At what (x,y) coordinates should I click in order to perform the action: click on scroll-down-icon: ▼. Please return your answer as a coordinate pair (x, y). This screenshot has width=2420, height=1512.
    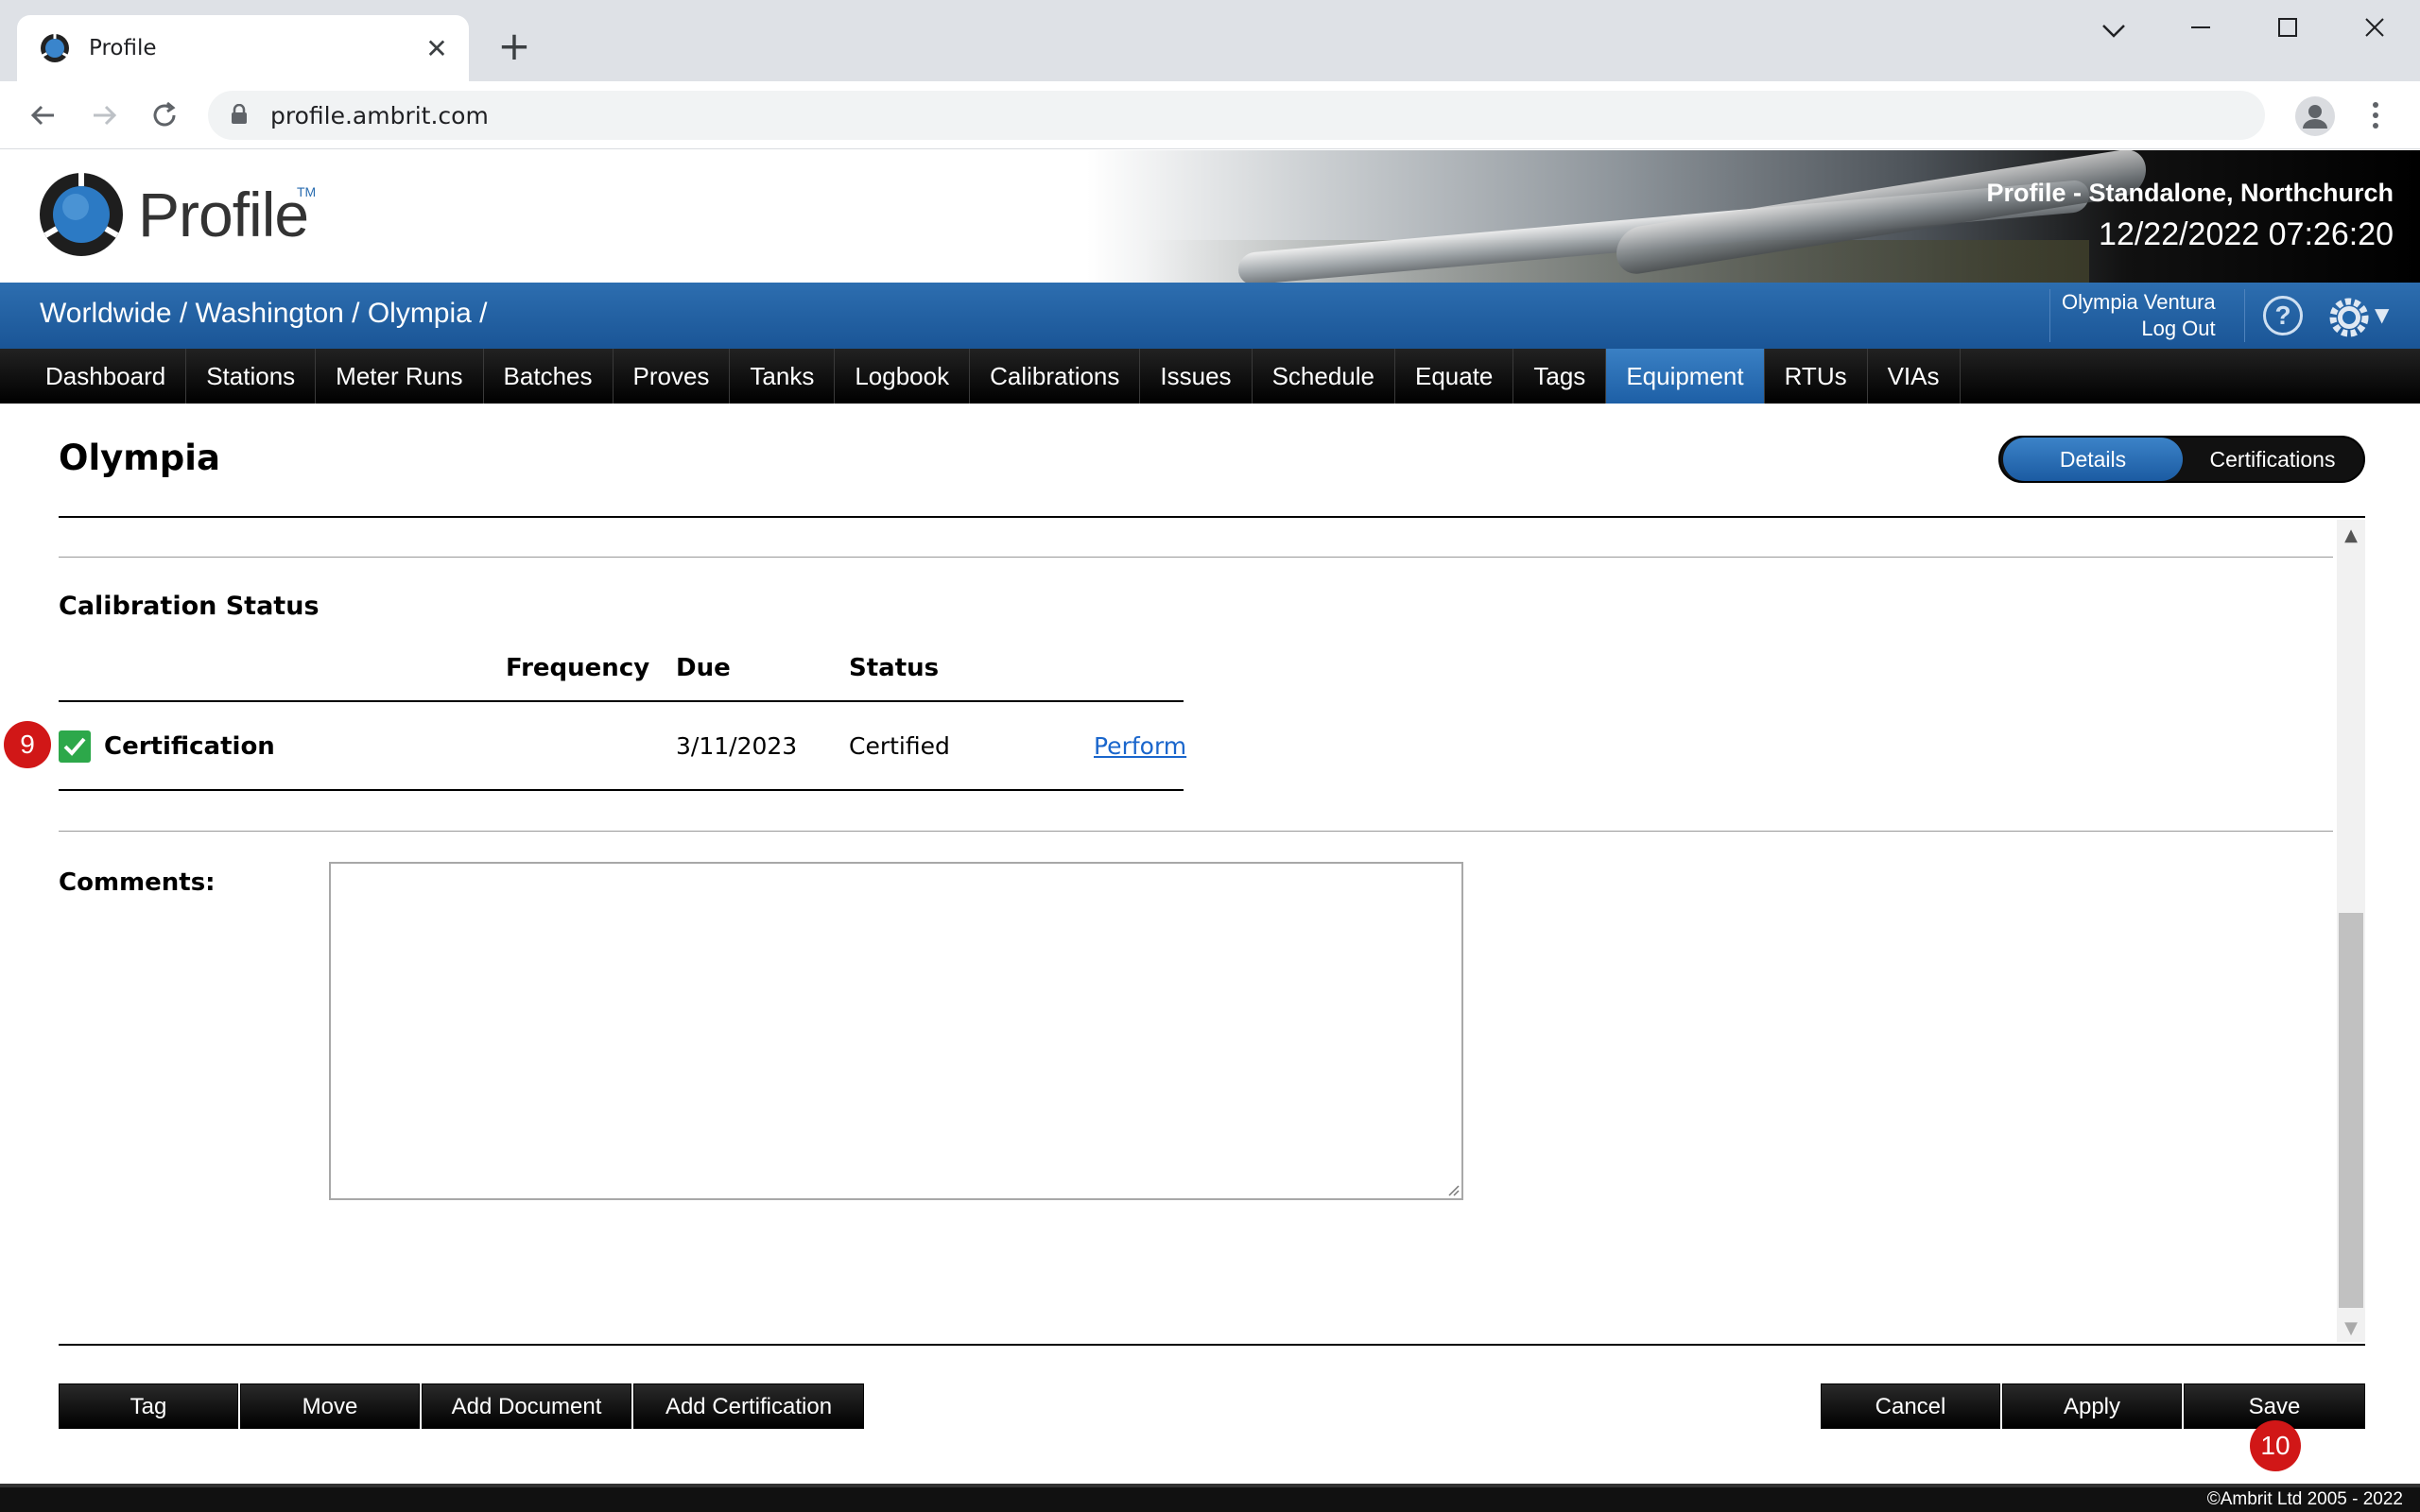
    Looking at the image, I should click on (2351, 1328).